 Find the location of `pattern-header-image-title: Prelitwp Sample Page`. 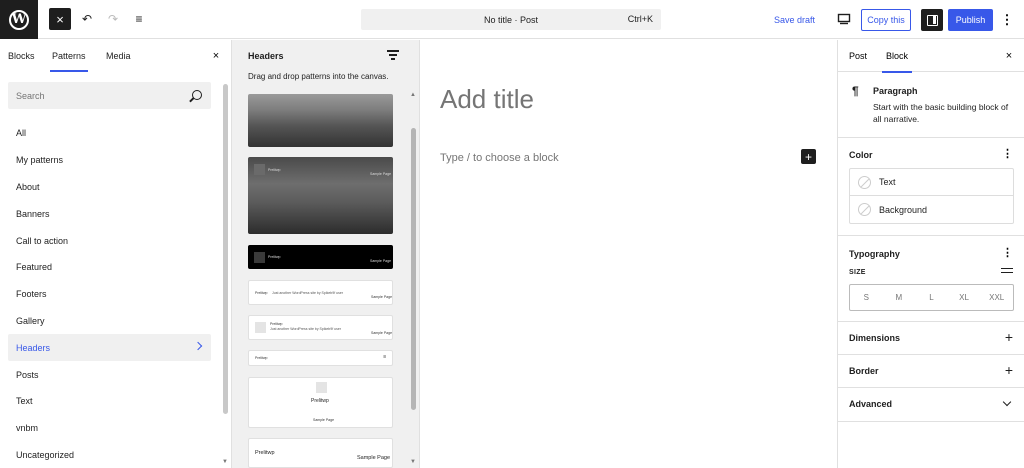

pattern-header-image-title: Prelitwp Sample Page is located at coordinates (320, 195).